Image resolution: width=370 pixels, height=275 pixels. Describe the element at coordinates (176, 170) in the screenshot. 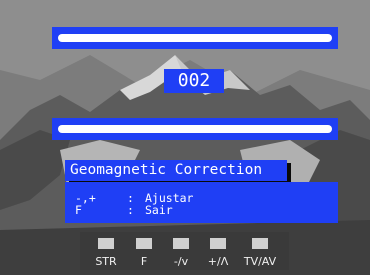

I see `menu-title: Geomagnetic Correction` at that location.